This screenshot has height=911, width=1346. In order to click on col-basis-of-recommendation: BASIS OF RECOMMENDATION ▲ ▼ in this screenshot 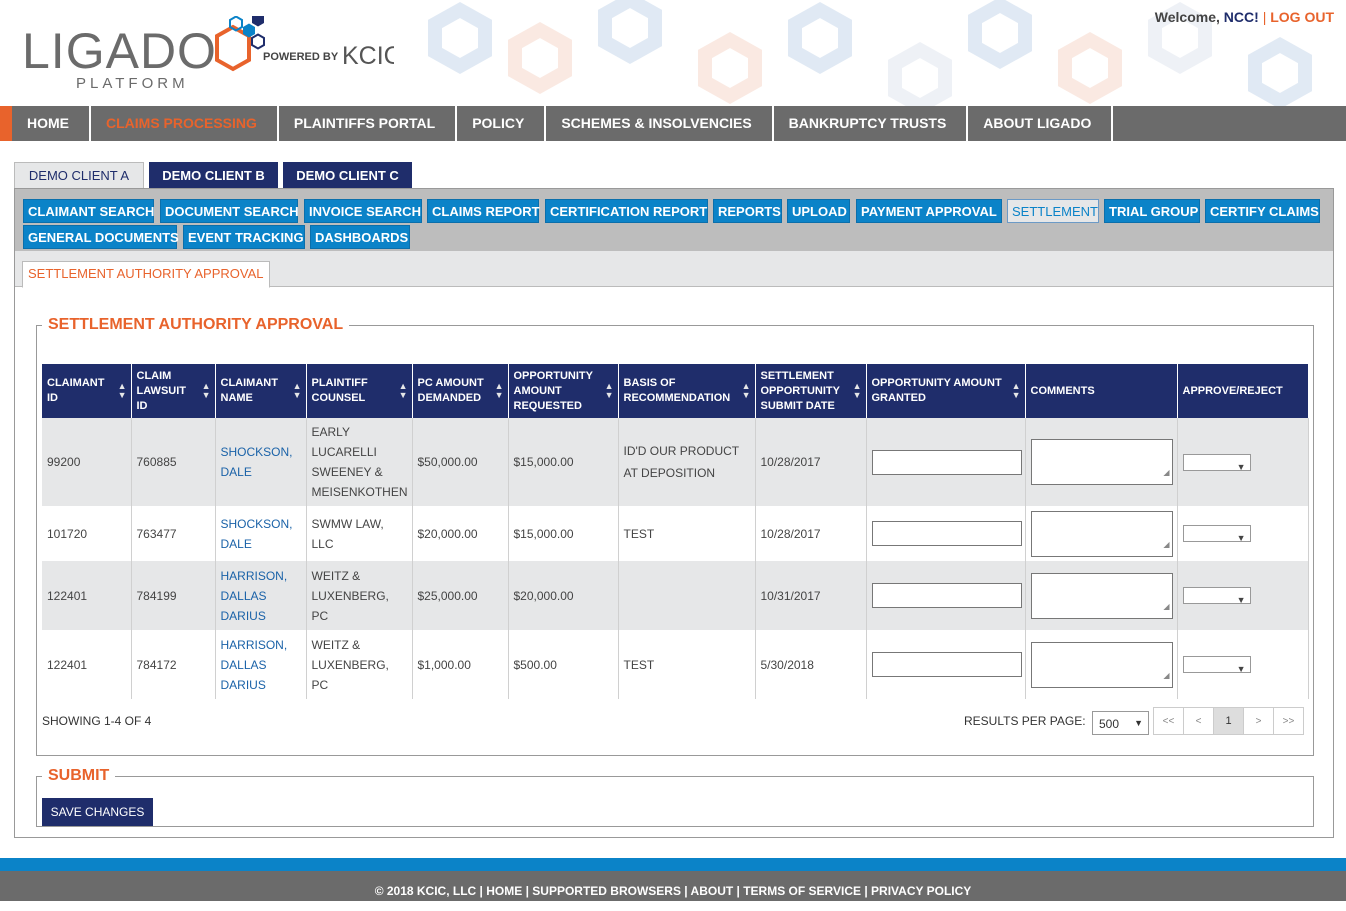, I will do `click(687, 391)`.